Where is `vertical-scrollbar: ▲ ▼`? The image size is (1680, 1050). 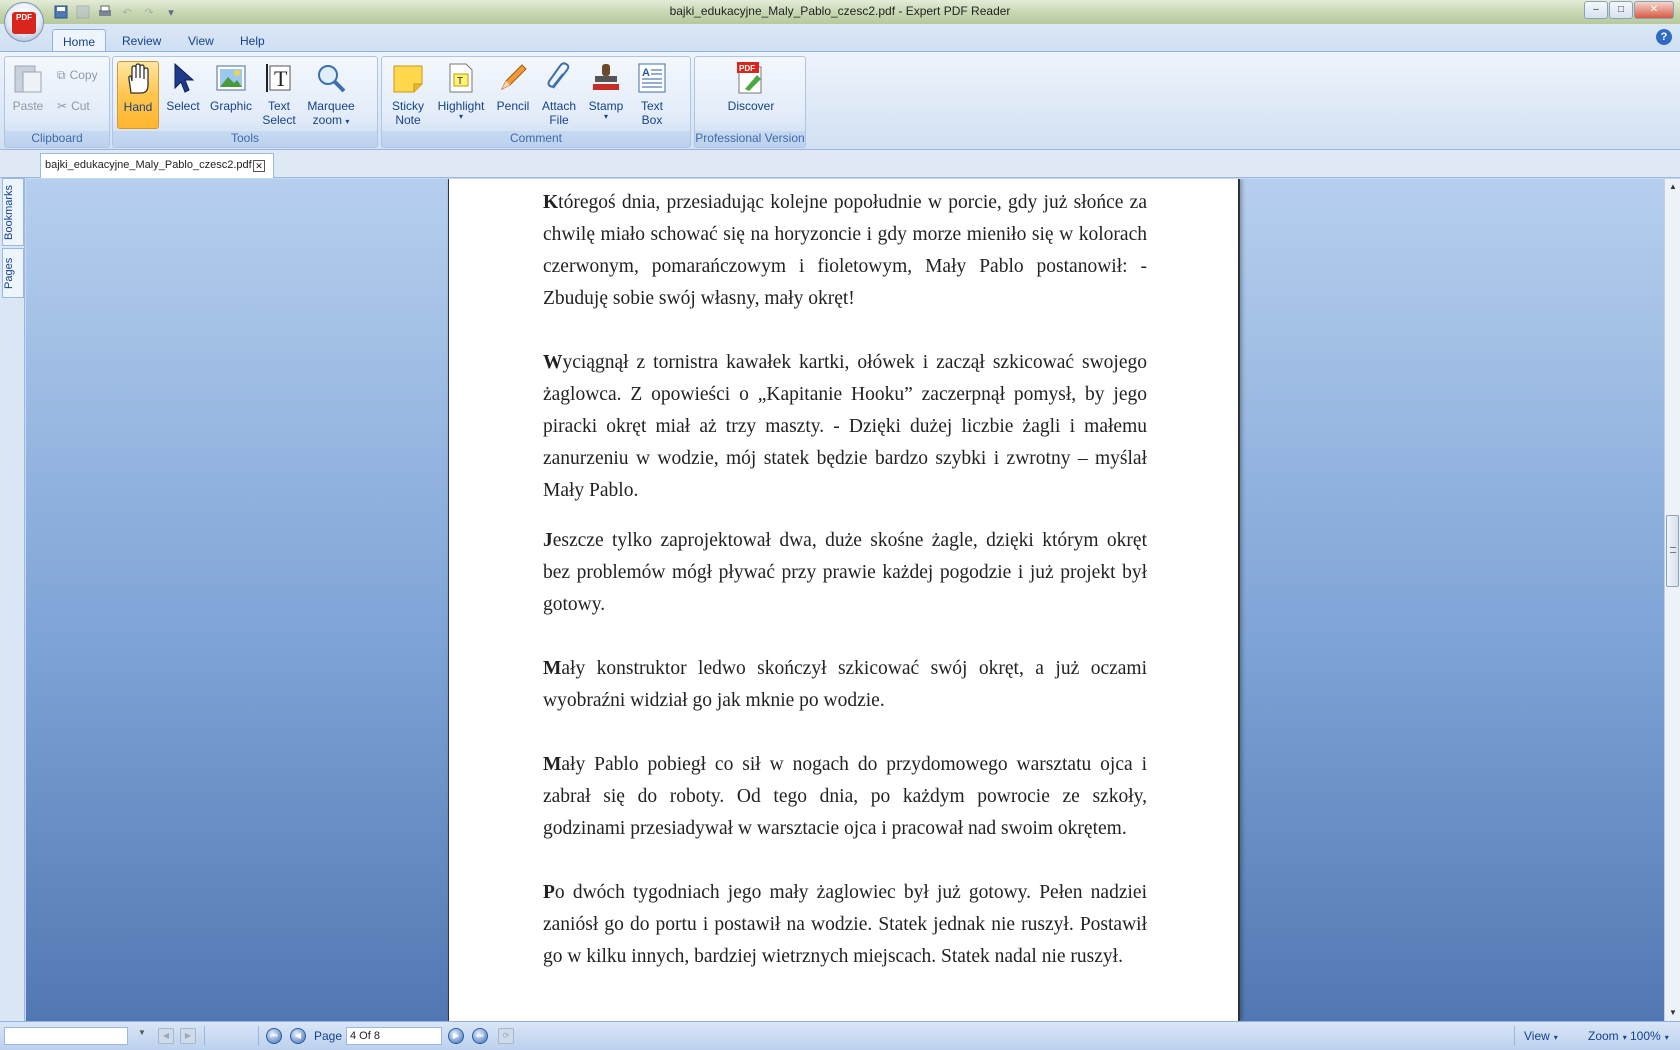
vertical-scrollbar: ▲ ▼ is located at coordinates (1672, 600).